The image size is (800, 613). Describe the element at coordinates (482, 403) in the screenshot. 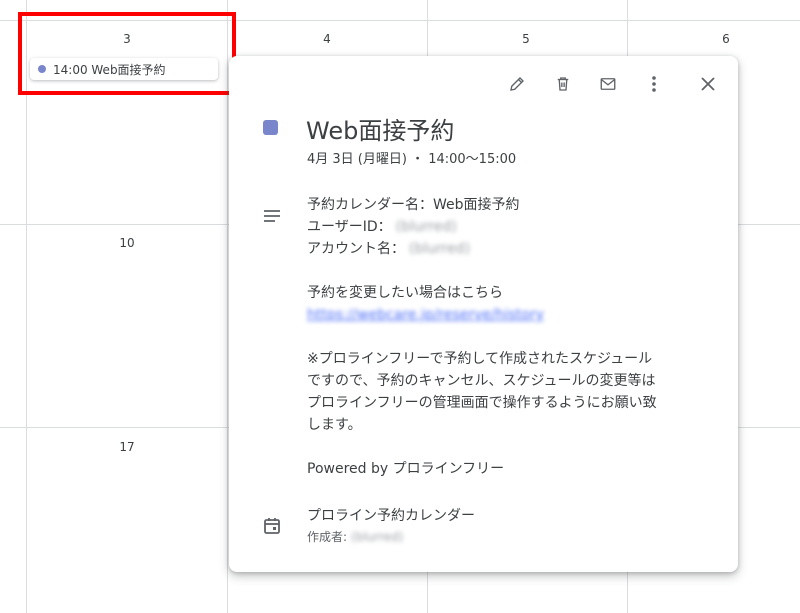

I see `notice-line: プロラインフリーの管理画面で操作するようにお願い致` at that location.